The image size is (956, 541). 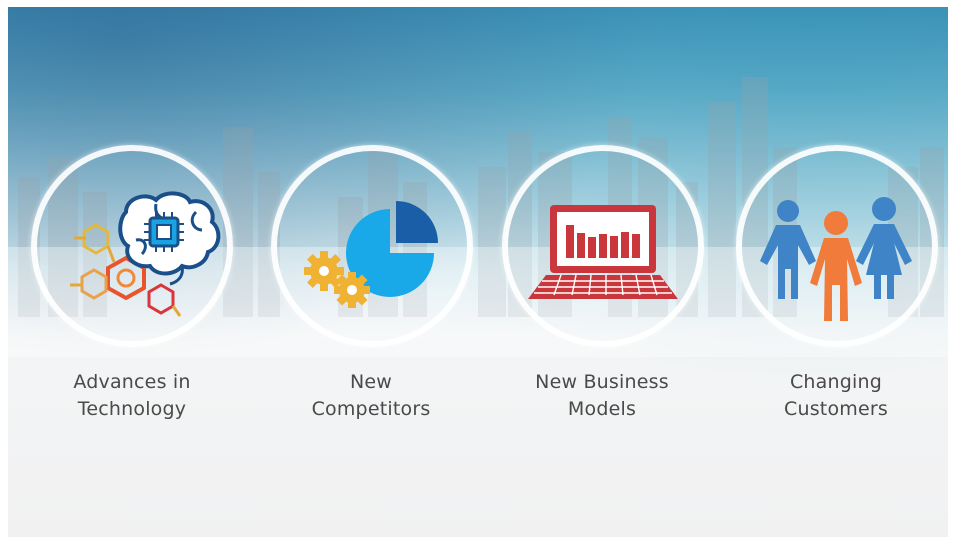 What do you see at coordinates (132, 396) in the screenshot?
I see `label-advances-in-technology: Advances in Technology` at bounding box center [132, 396].